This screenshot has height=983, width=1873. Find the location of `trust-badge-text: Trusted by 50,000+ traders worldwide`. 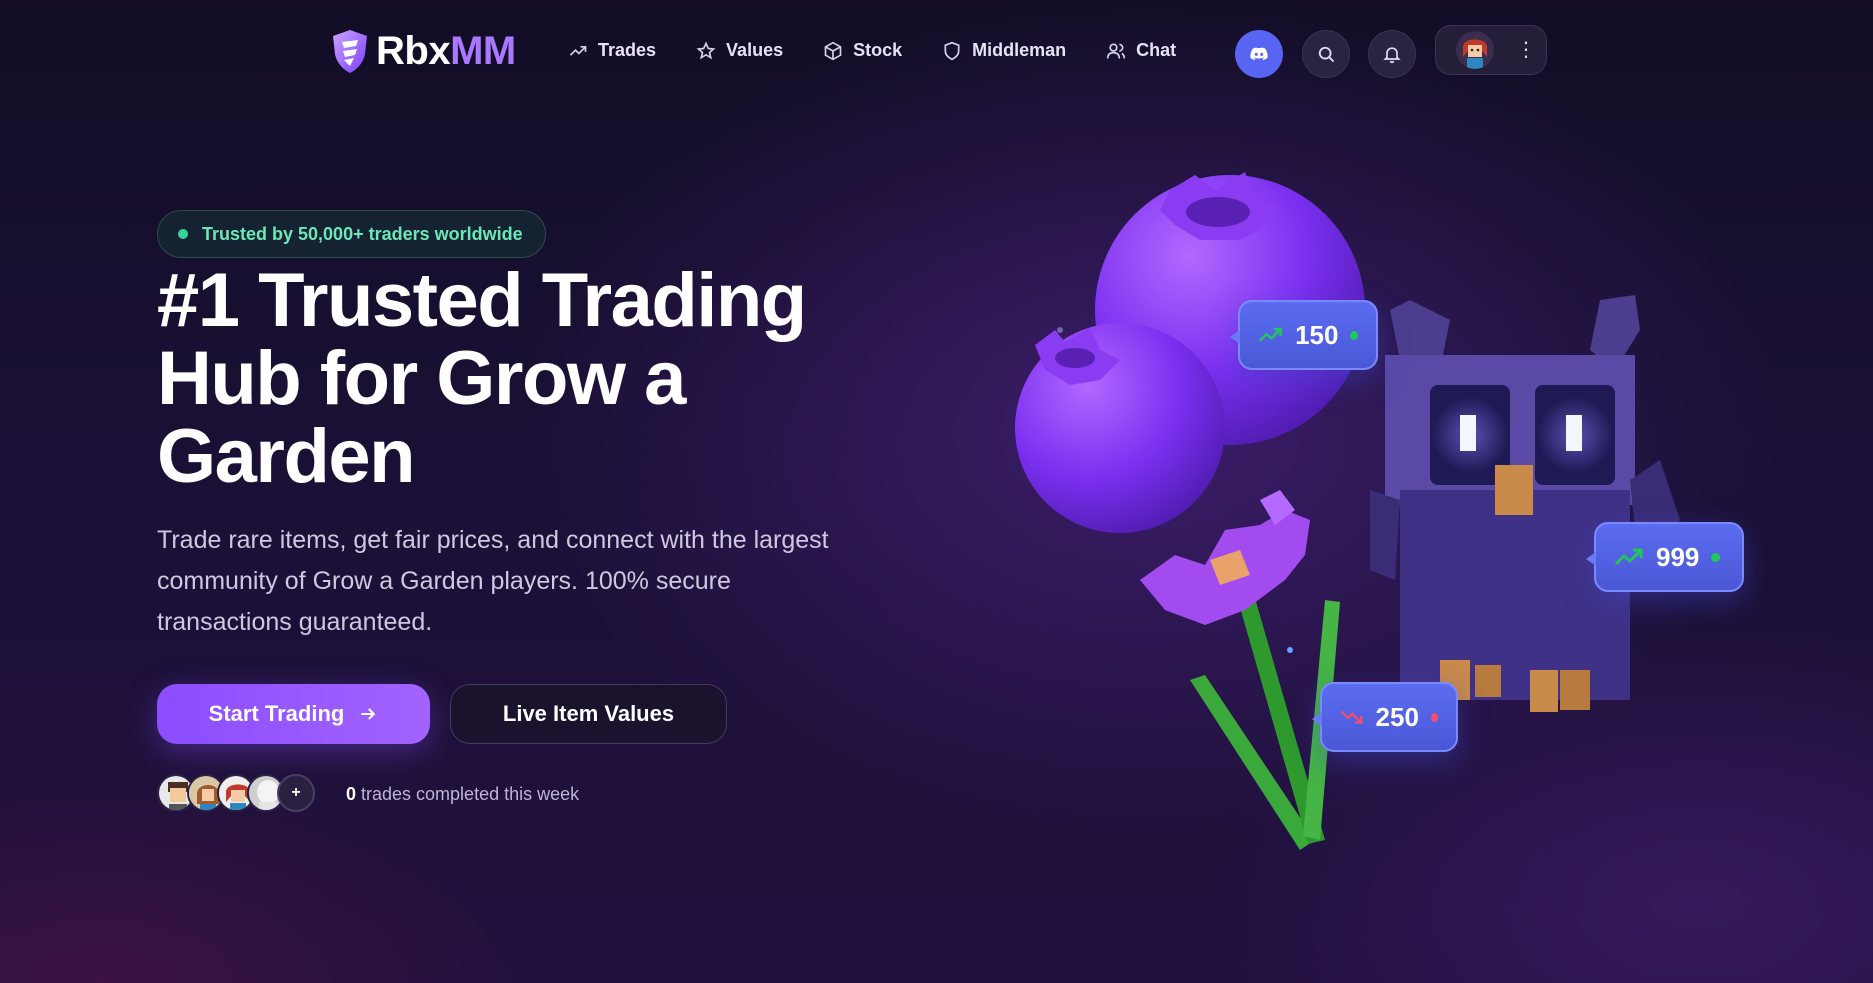

trust-badge-text: Trusted by 50,000+ traders worldwide is located at coordinates (362, 233).